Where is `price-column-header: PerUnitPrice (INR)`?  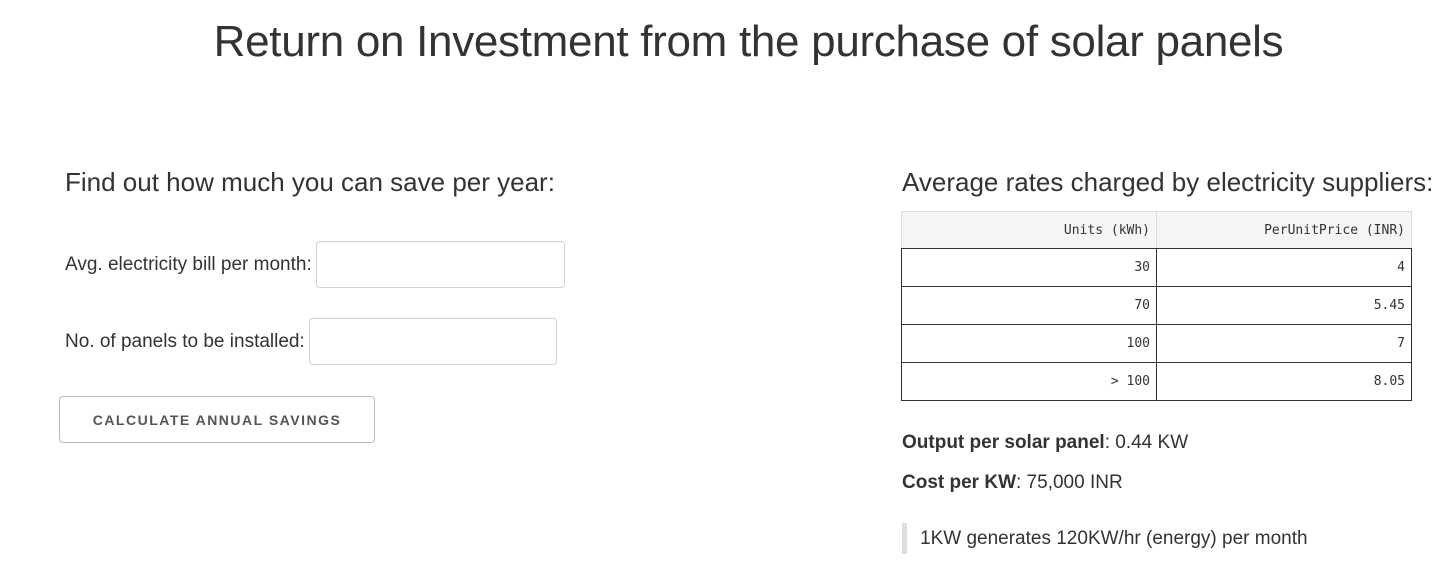
price-column-header: PerUnitPrice (INR) is located at coordinates (1284, 230).